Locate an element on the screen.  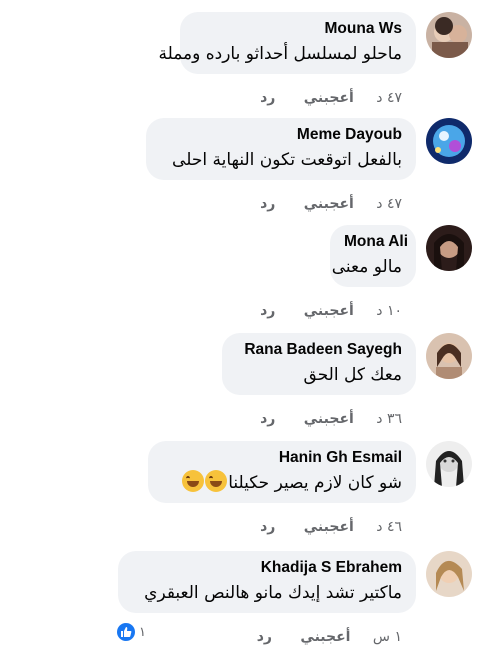
comment-bubble: Mouna Ws ماحلو لمسلسل أحداثو بارده ومملة is located at coordinates (287, 43).